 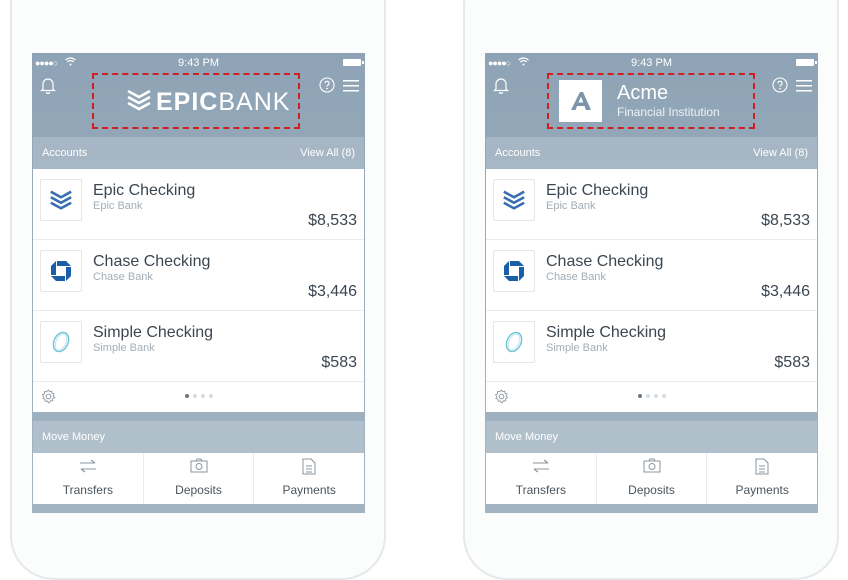 I want to click on nav-bar: EPICBANK, so click(x=198, y=105).